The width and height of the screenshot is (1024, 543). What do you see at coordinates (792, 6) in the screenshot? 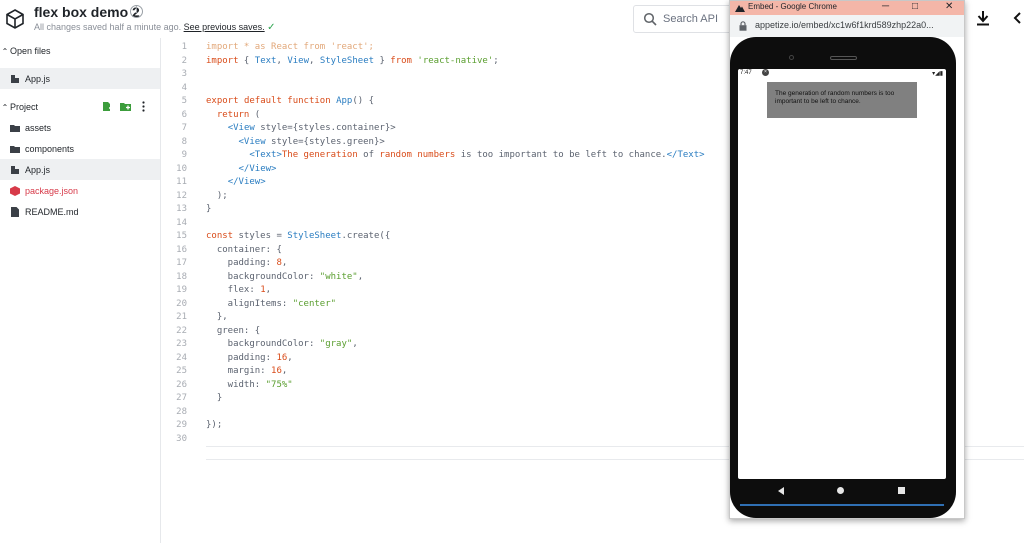
I see `popup-window-title: Embed - Google Chrome` at bounding box center [792, 6].